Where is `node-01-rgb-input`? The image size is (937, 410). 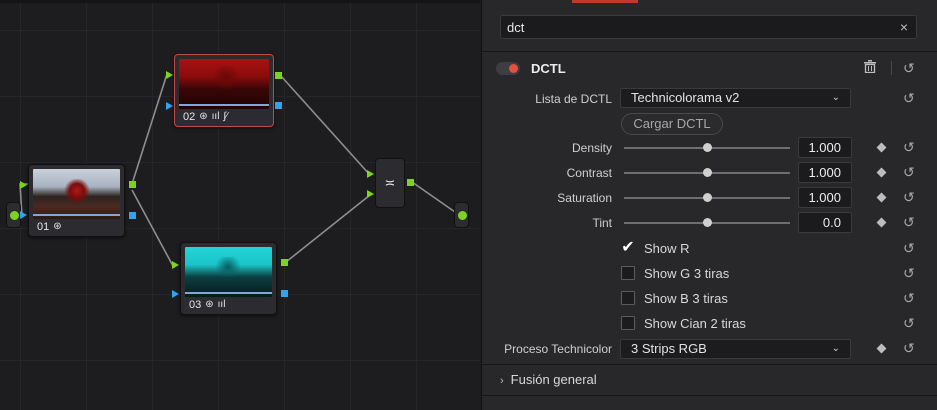 node-01-rgb-input is located at coordinates (23, 185).